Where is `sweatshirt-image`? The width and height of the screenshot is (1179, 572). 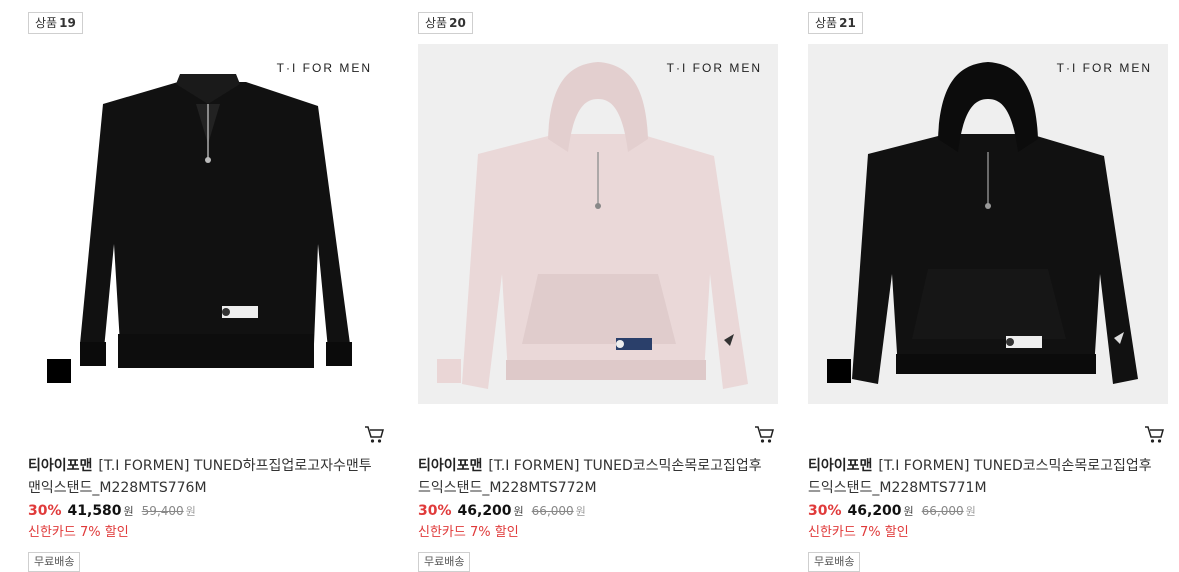 sweatshirt-image is located at coordinates (216, 221).